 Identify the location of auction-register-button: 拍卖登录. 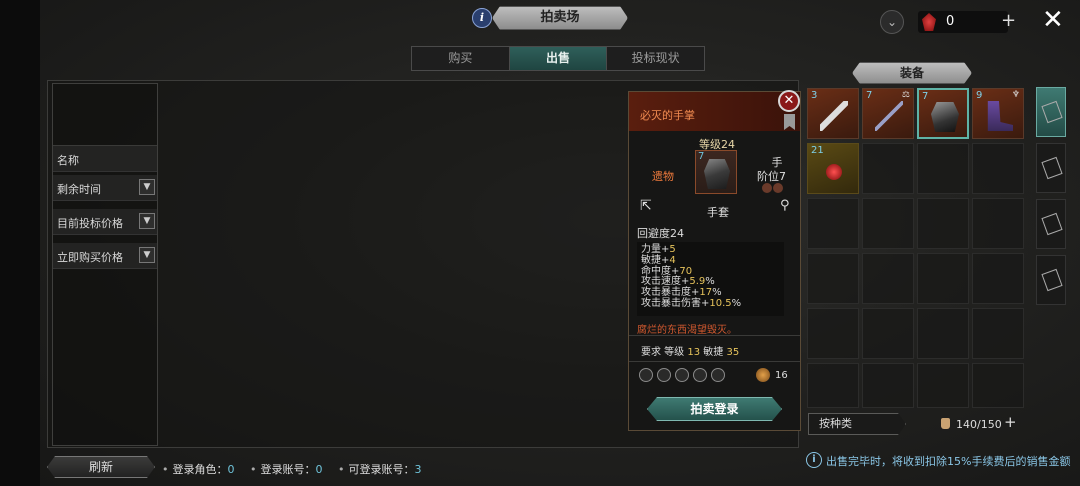
(714, 409).